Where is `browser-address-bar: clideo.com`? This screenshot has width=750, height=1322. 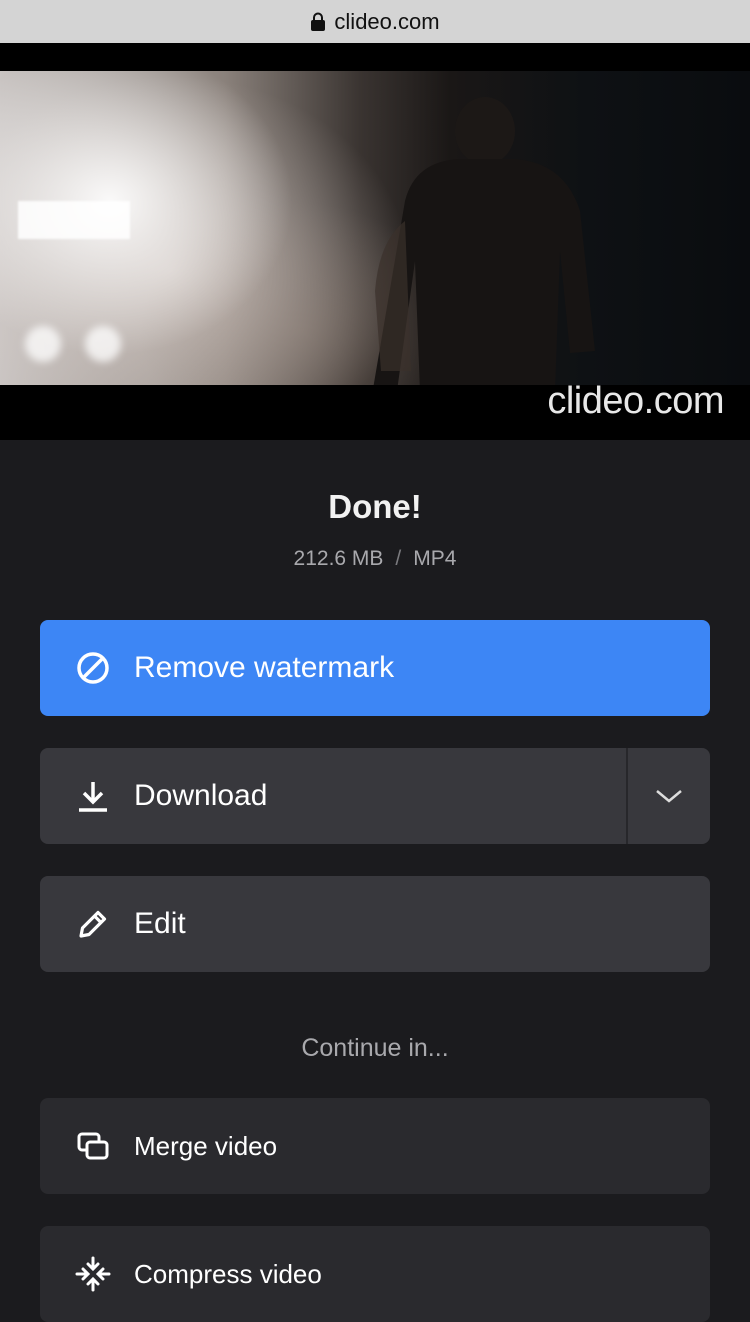 browser-address-bar: clideo.com is located at coordinates (375, 21).